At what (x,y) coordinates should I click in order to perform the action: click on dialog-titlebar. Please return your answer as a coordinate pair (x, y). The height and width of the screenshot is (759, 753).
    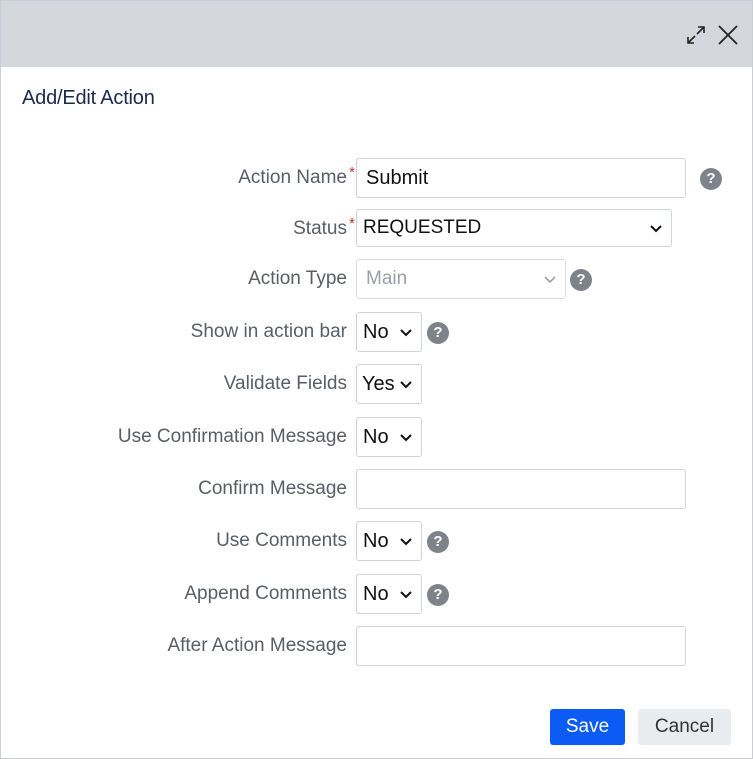
    Looking at the image, I should click on (376, 34).